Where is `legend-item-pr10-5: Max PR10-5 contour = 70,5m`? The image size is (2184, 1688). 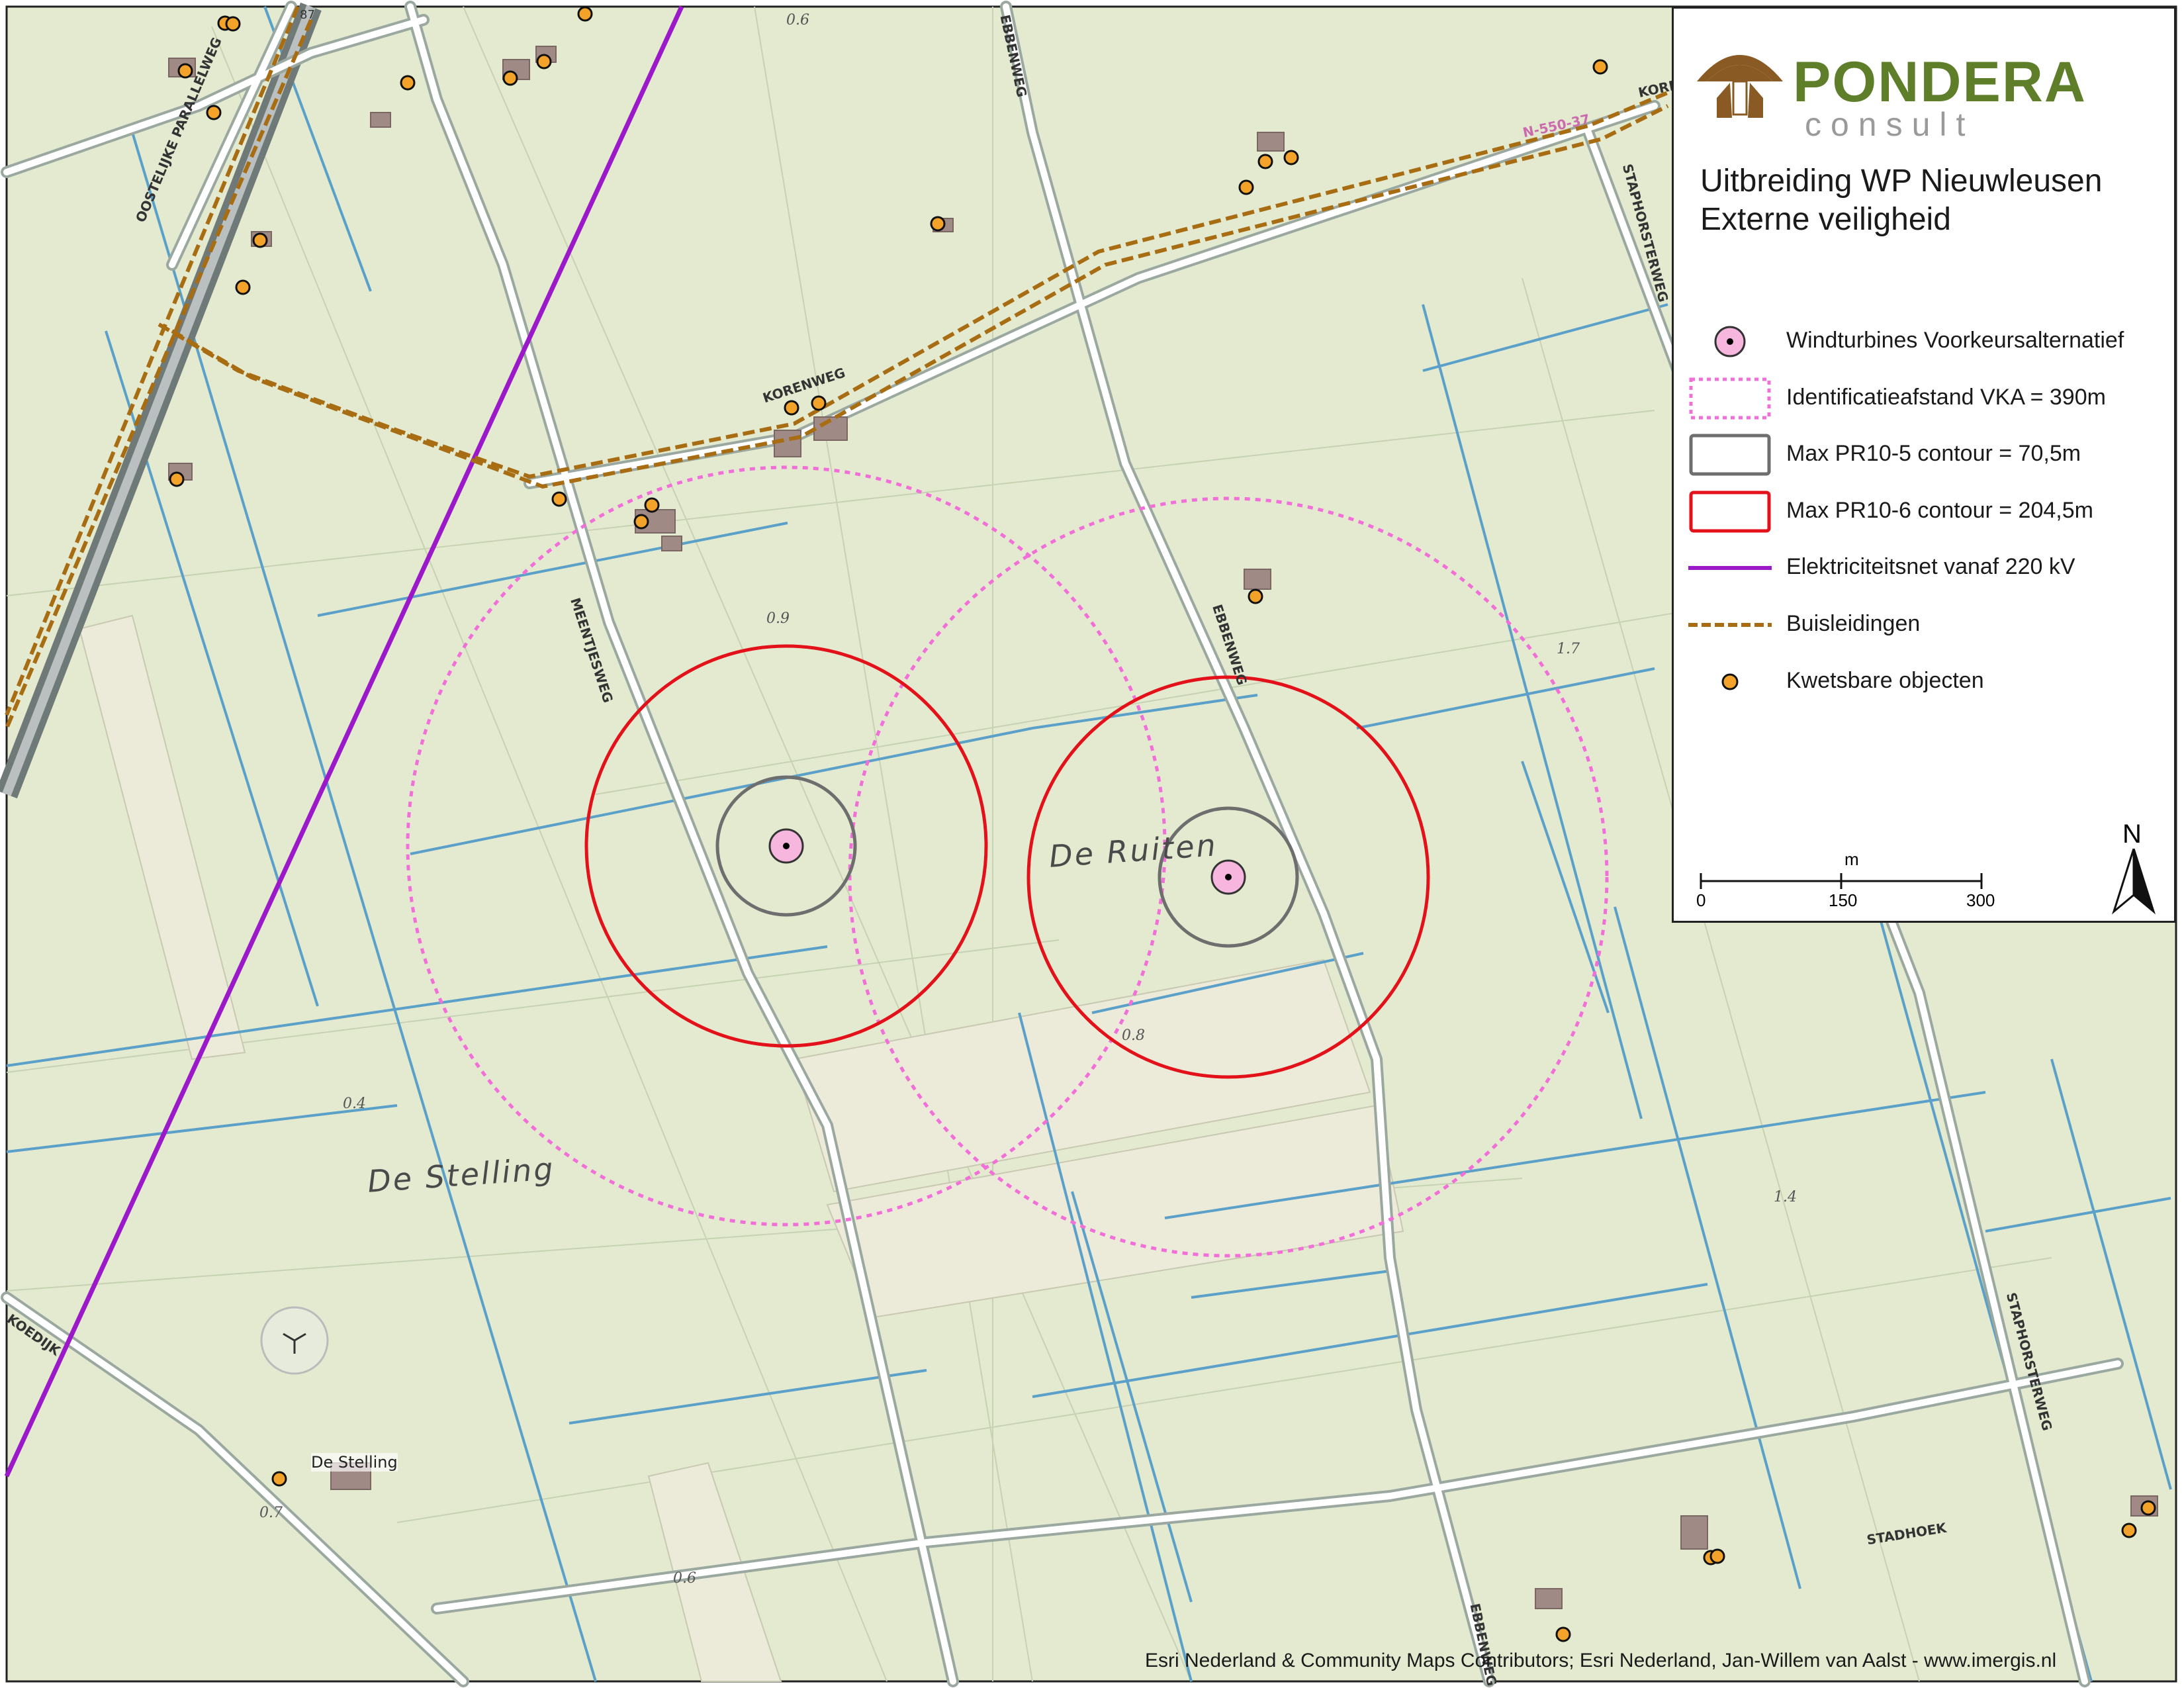 legend-item-pr10-5: Max PR10-5 contour = 70,5m is located at coordinates (1925, 460).